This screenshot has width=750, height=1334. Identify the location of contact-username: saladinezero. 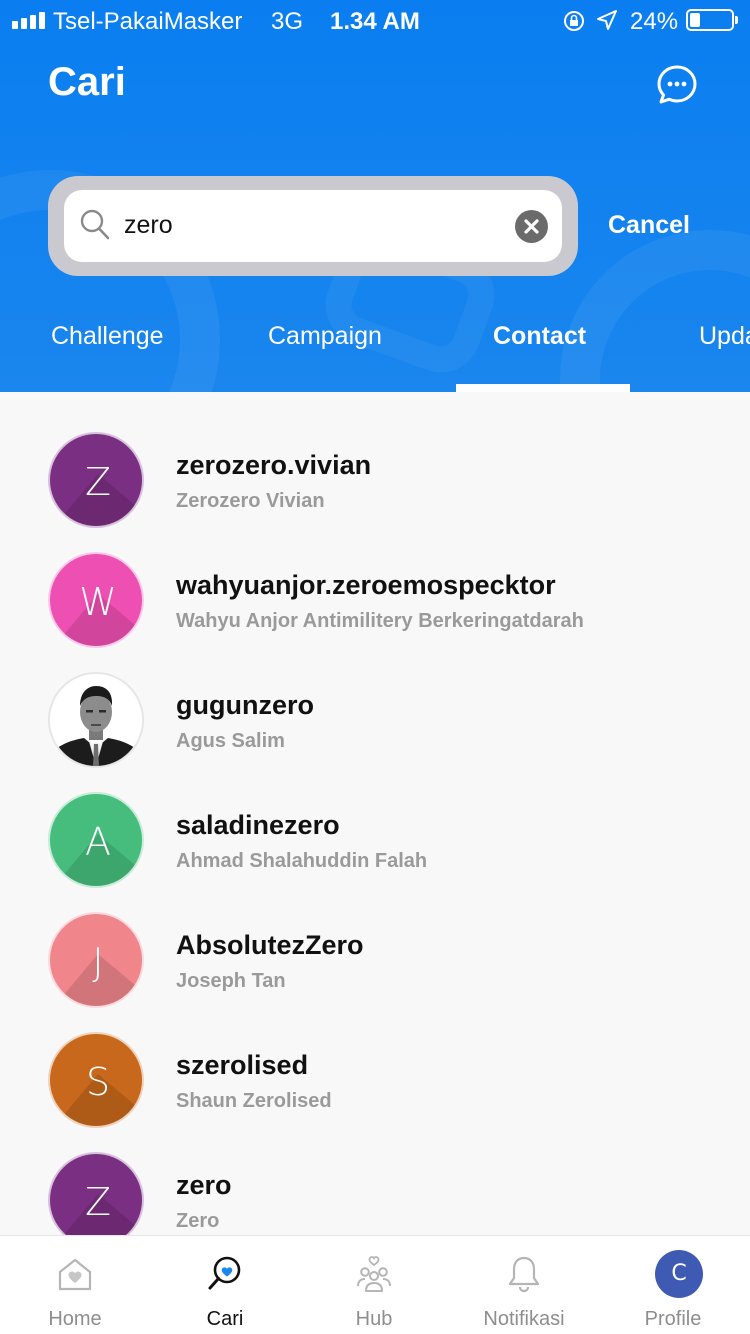
(258, 825).